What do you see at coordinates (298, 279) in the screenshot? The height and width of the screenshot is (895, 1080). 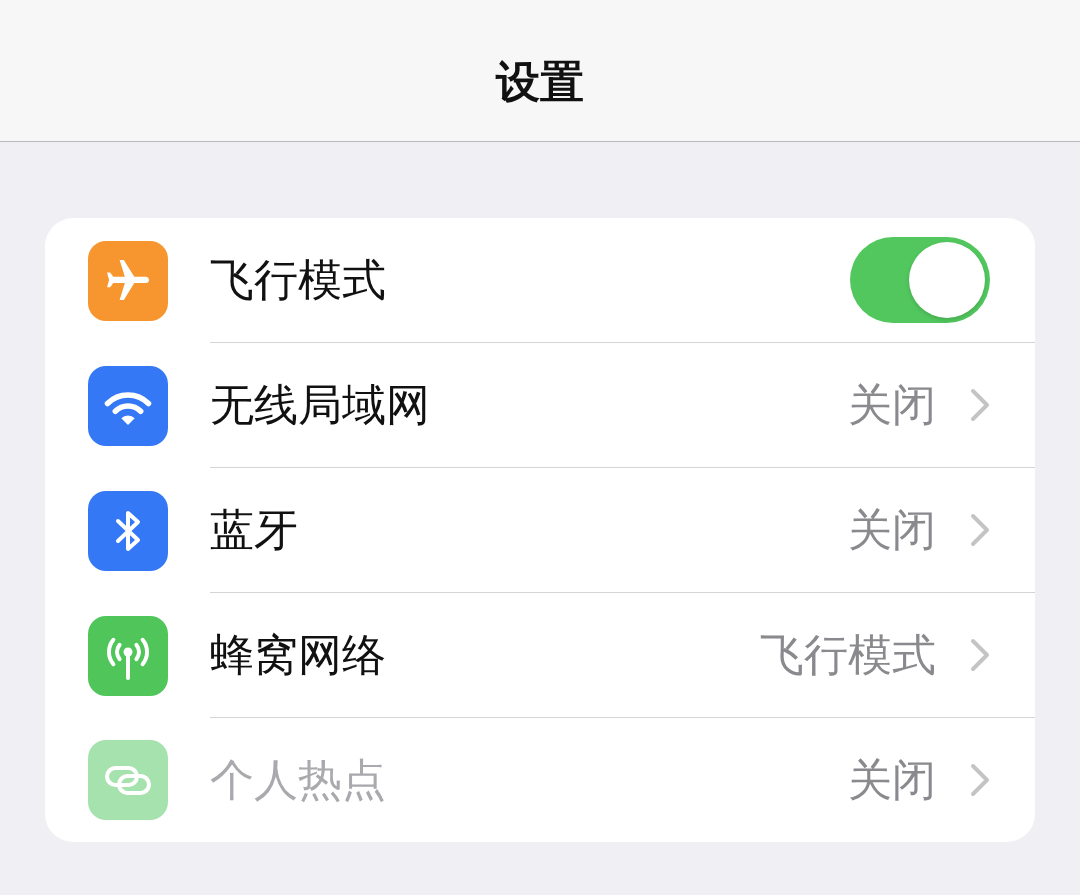 I see `setting-label: 飞行模式` at bounding box center [298, 279].